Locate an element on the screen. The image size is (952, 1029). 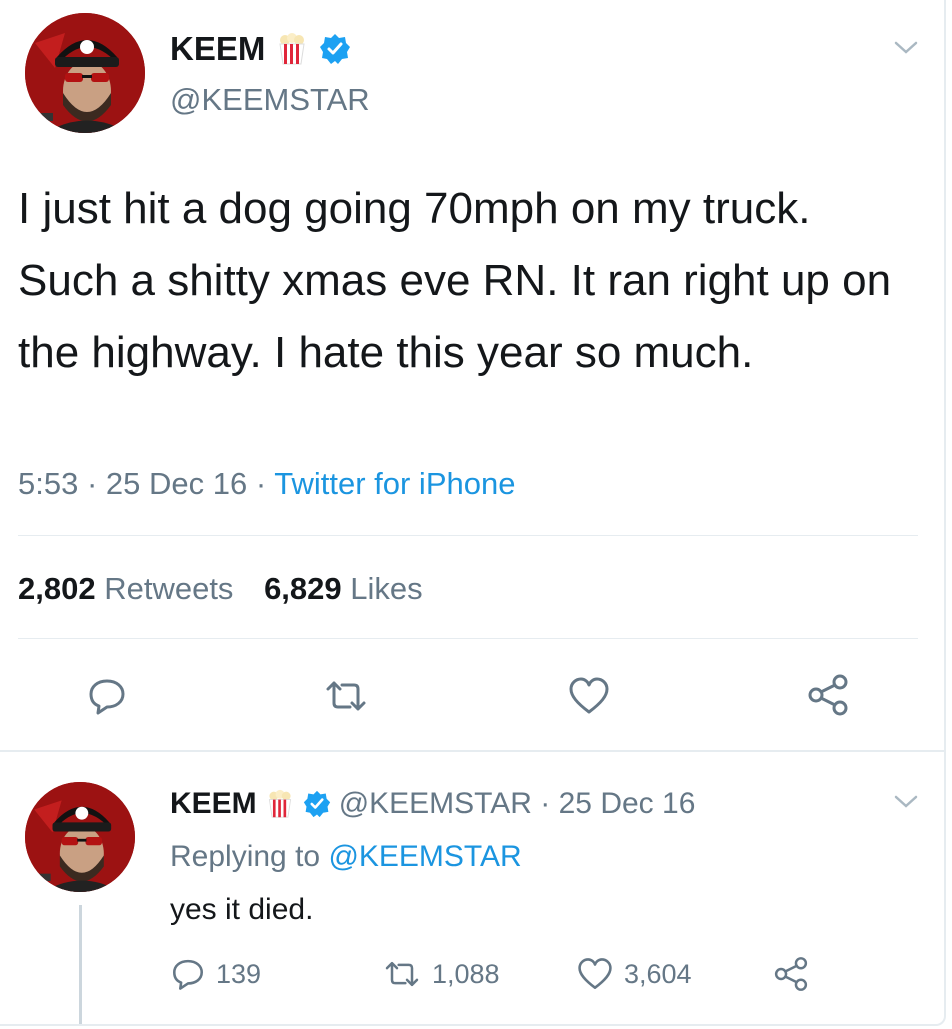
tweet-time: 5:53 is located at coordinates (48, 483).